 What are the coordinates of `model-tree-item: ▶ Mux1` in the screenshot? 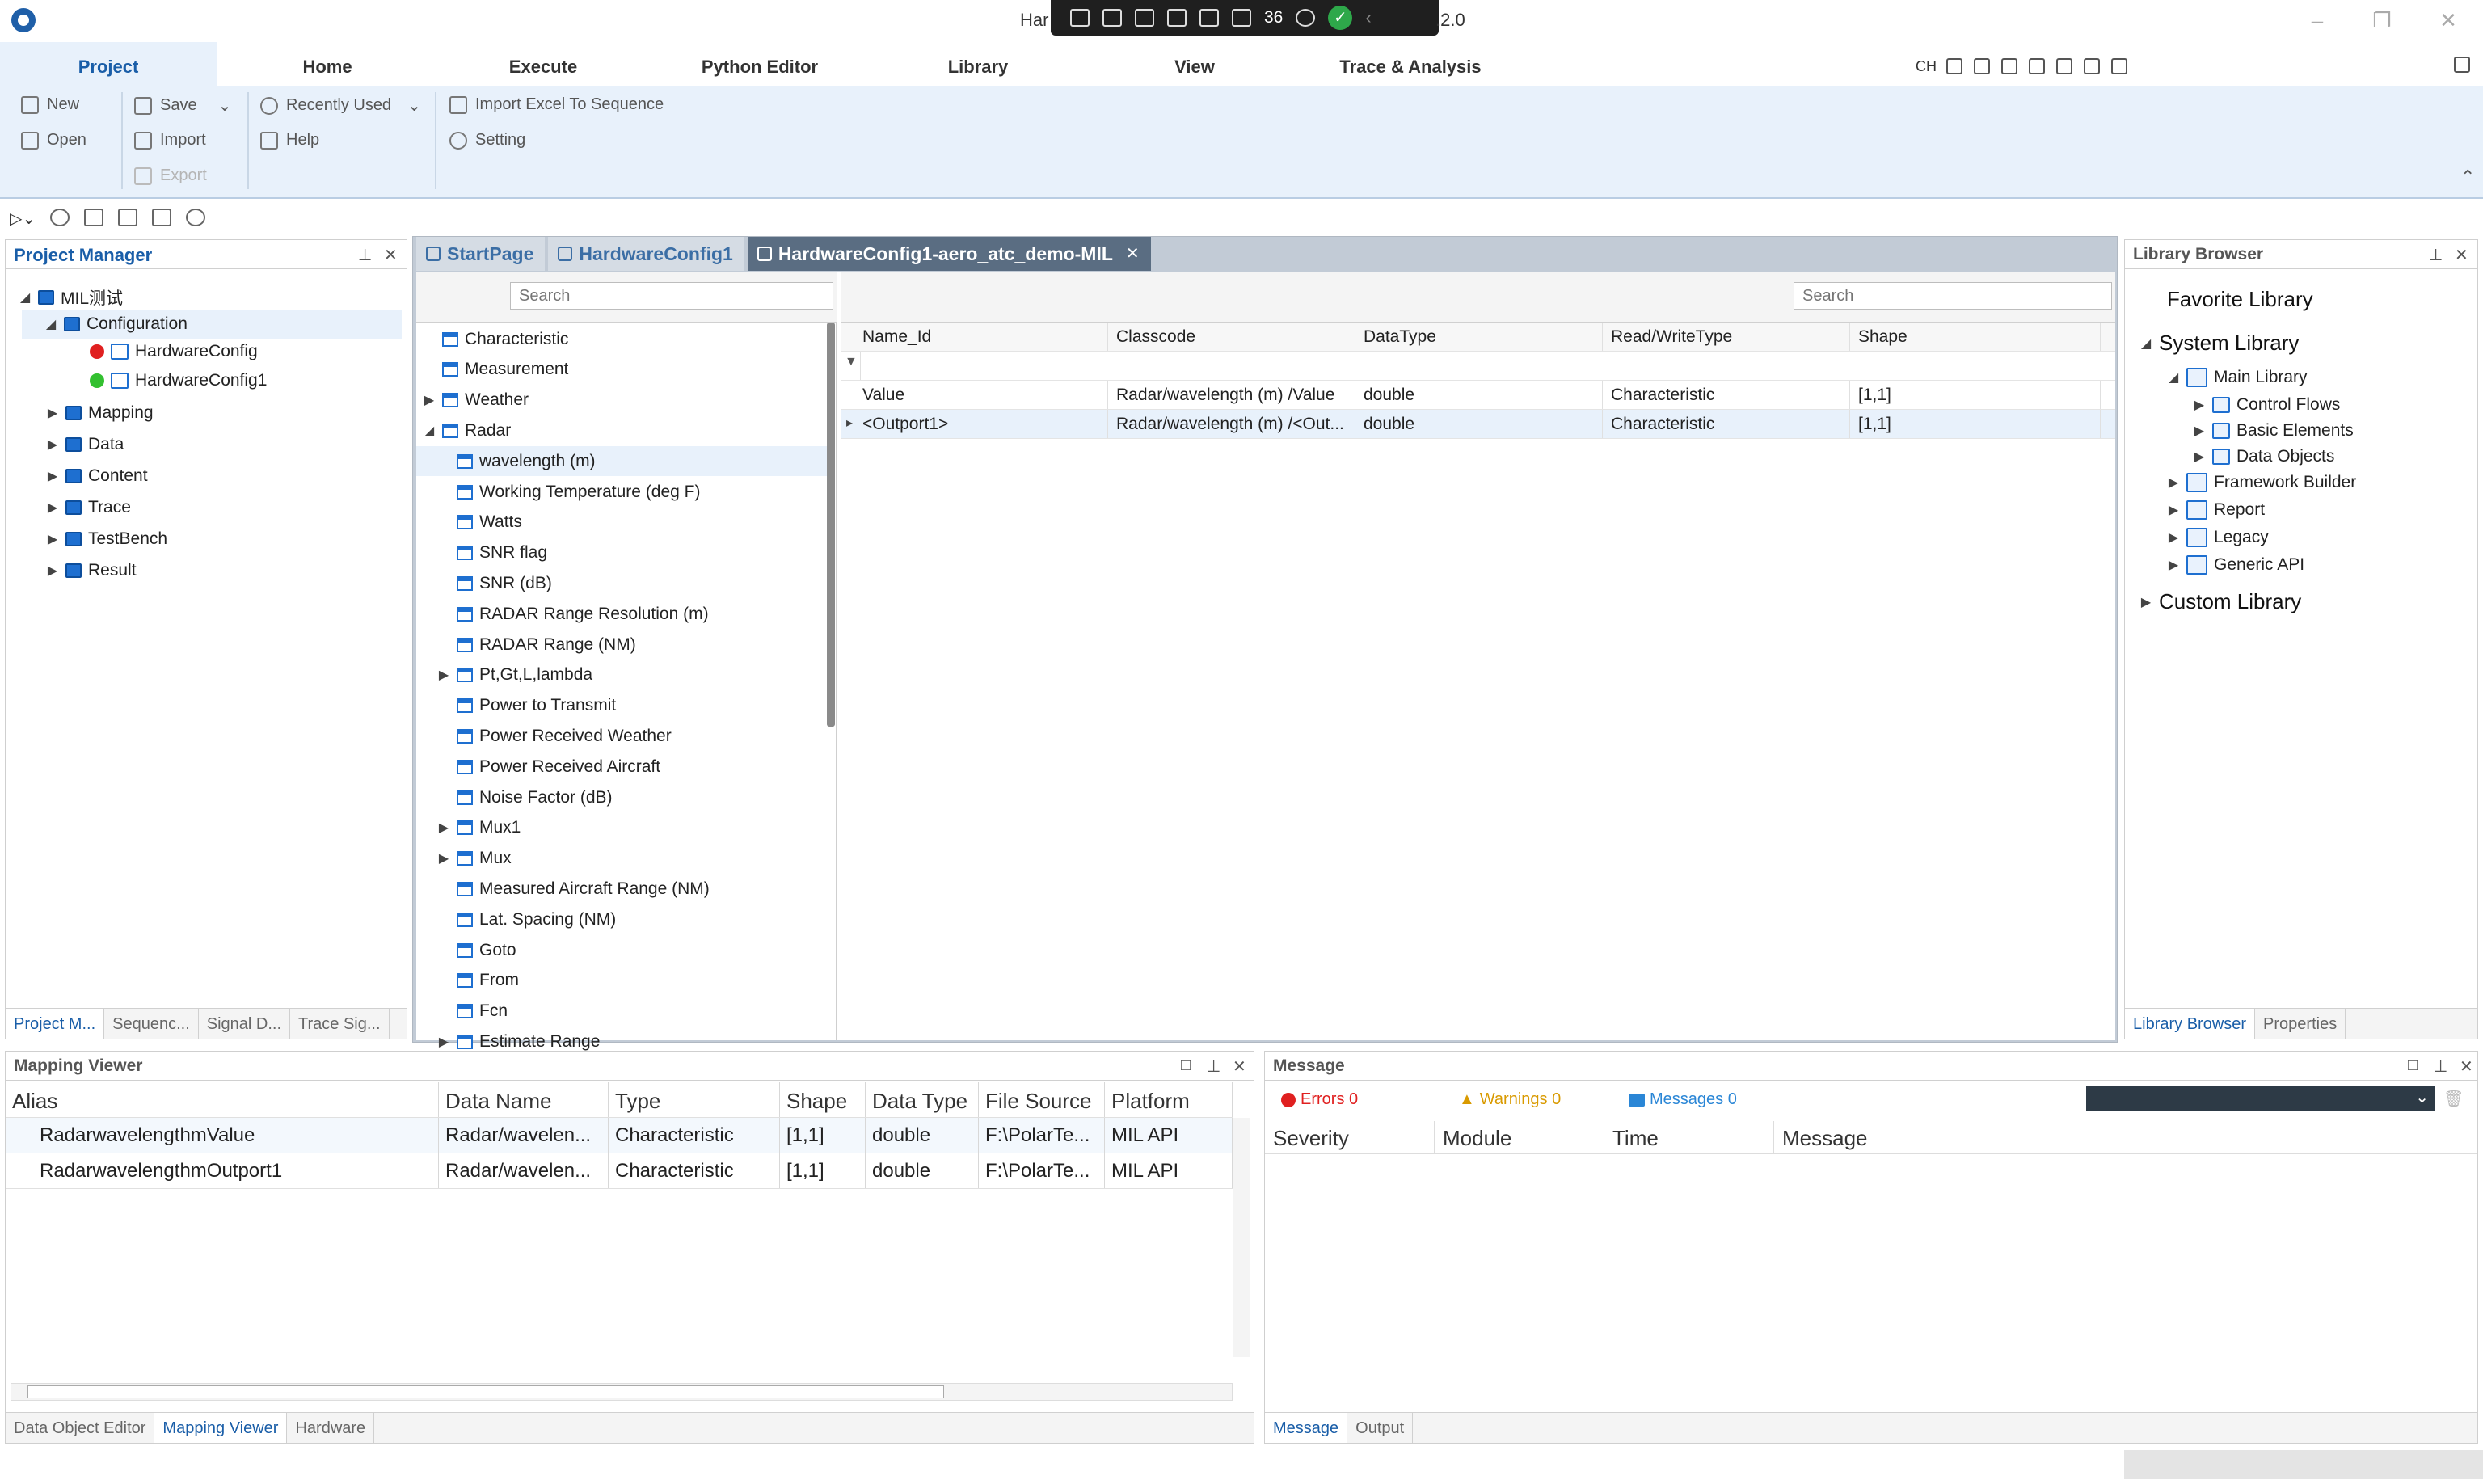 It's located at (622, 828).